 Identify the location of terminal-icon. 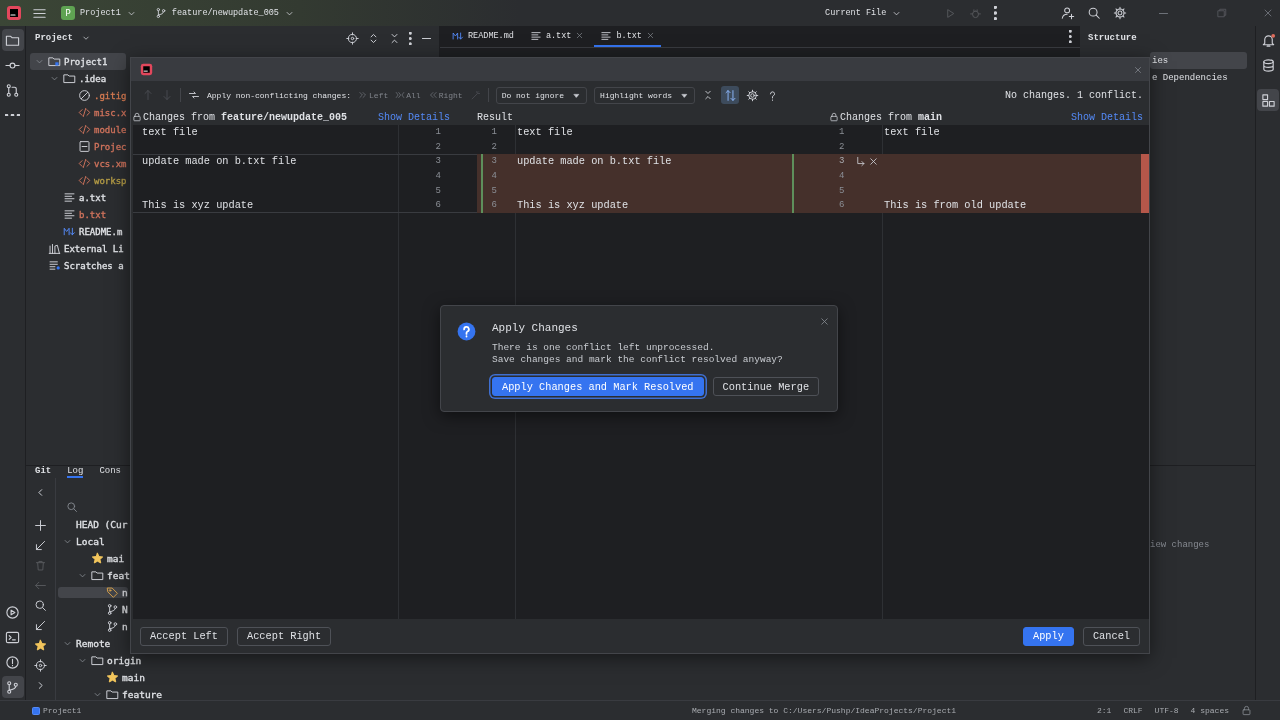
(12, 637).